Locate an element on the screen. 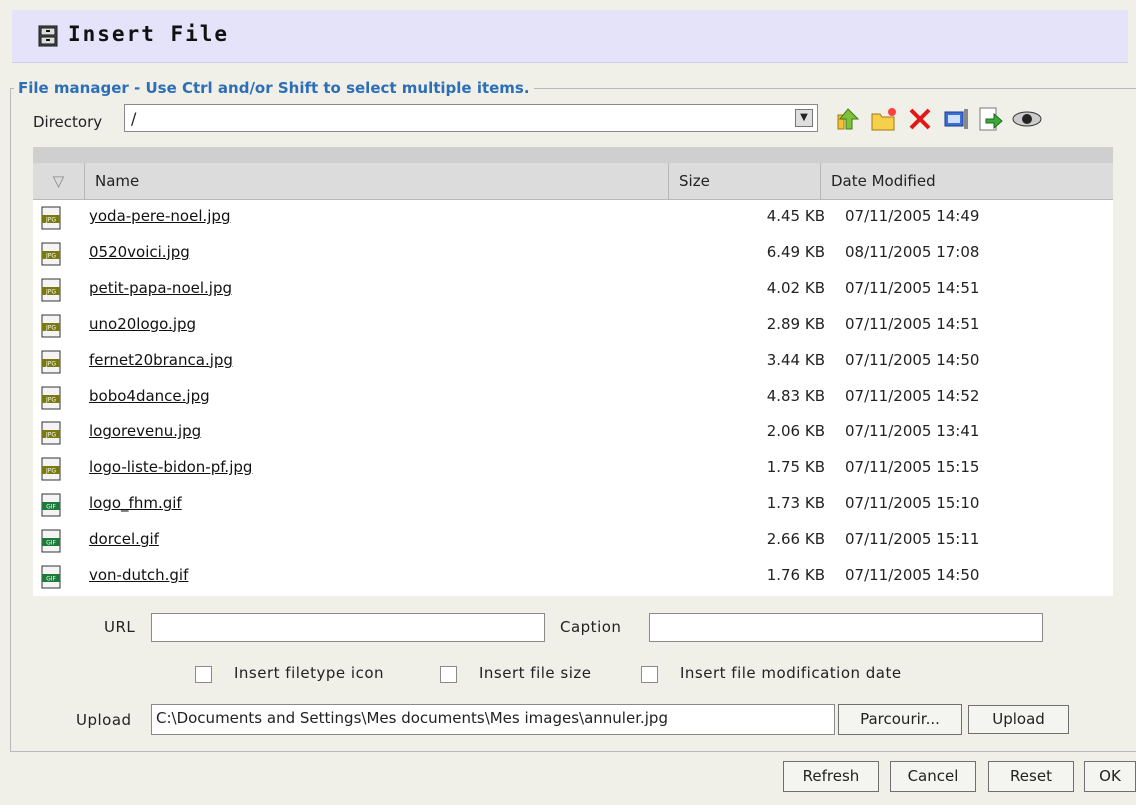 The image size is (1136, 805). file-name: petit-papa-noel.jpg is located at coordinates (160, 288).